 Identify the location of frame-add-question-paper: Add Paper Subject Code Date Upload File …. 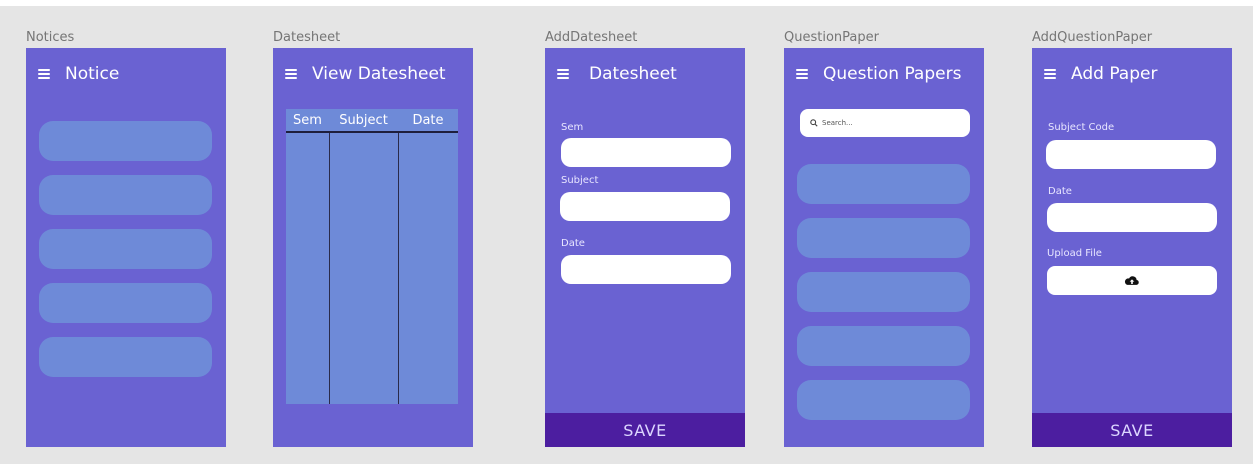
(1132, 247).